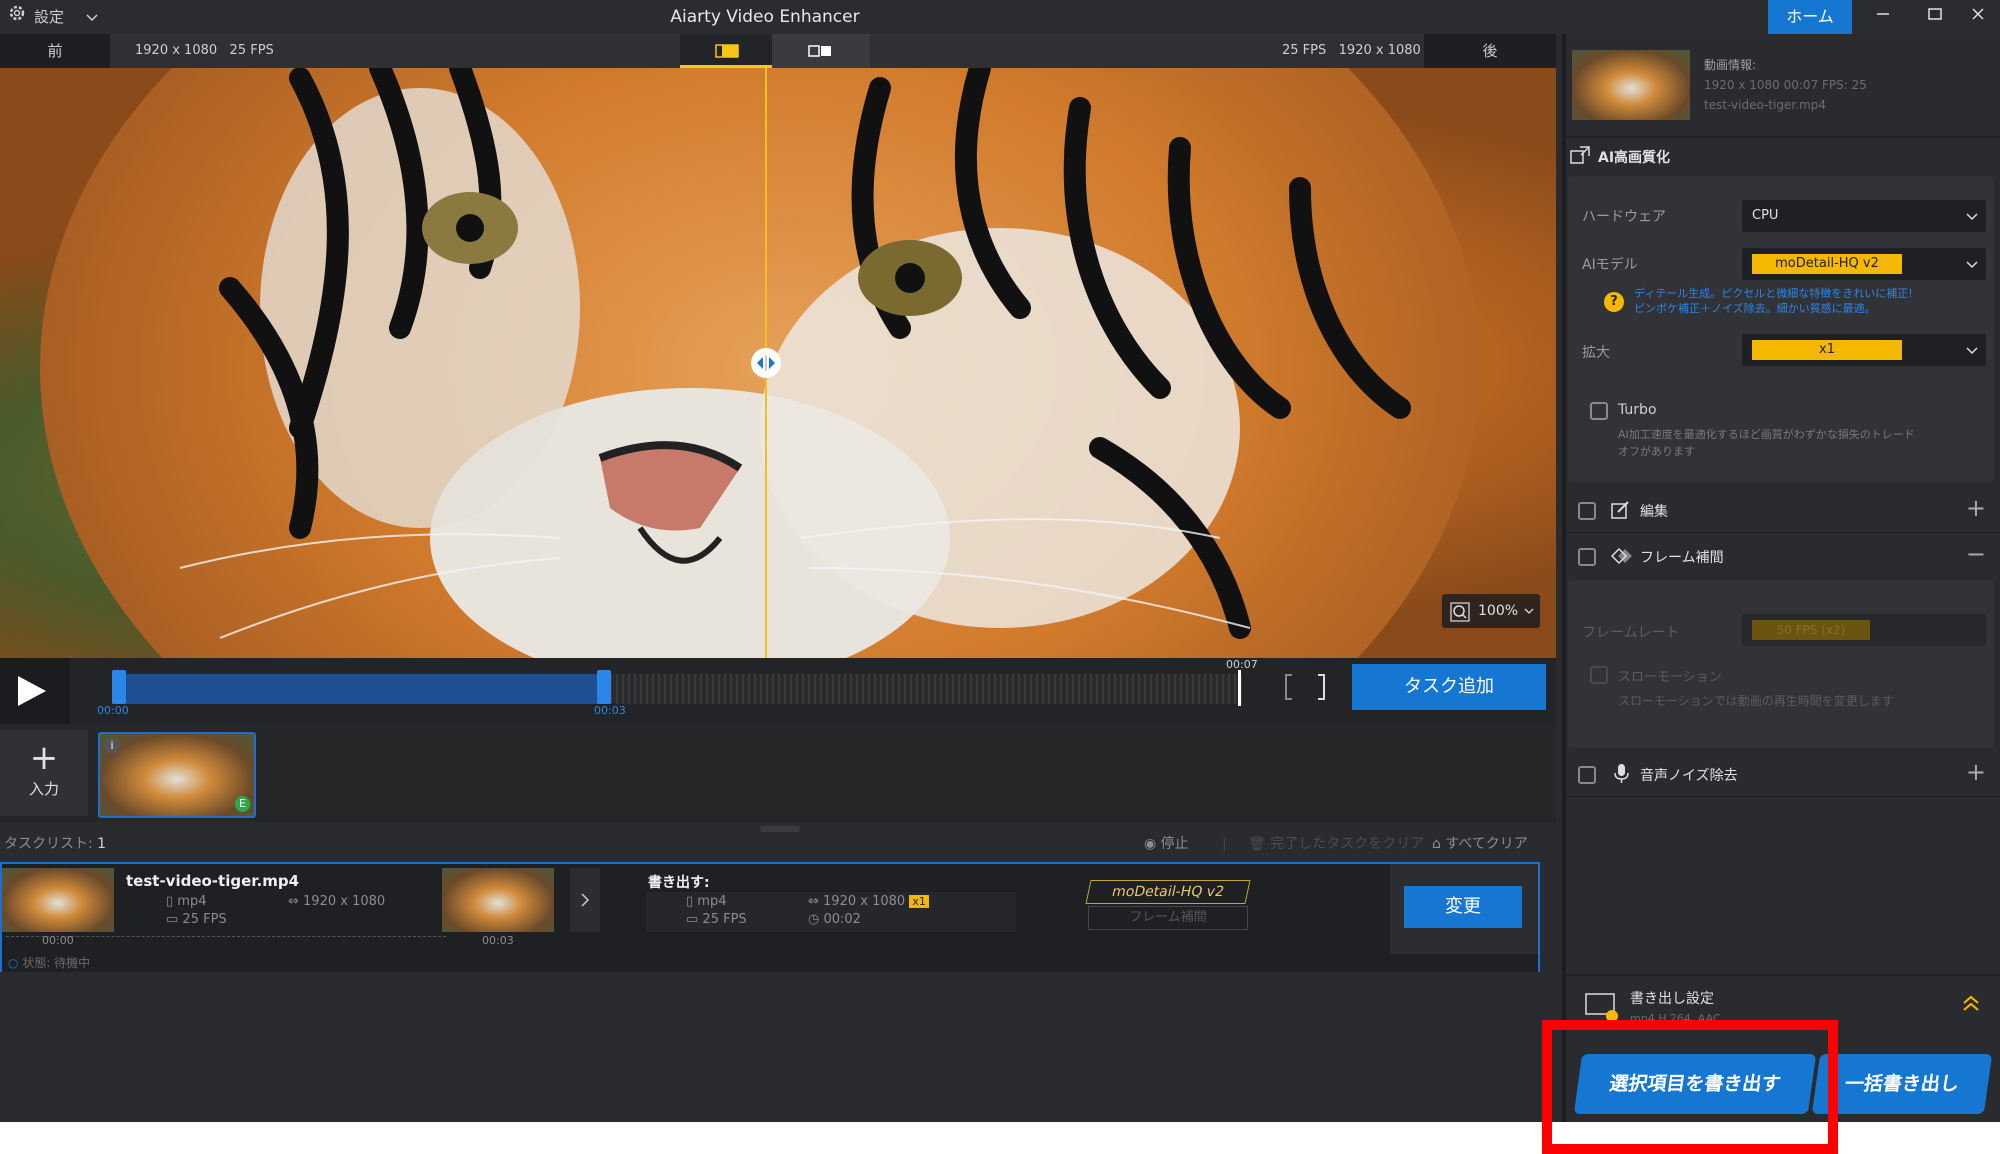  What do you see at coordinates (1351, 51) in the screenshot?
I see `after-info: 25 FPS 1920 x 1080` at bounding box center [1351, 51].